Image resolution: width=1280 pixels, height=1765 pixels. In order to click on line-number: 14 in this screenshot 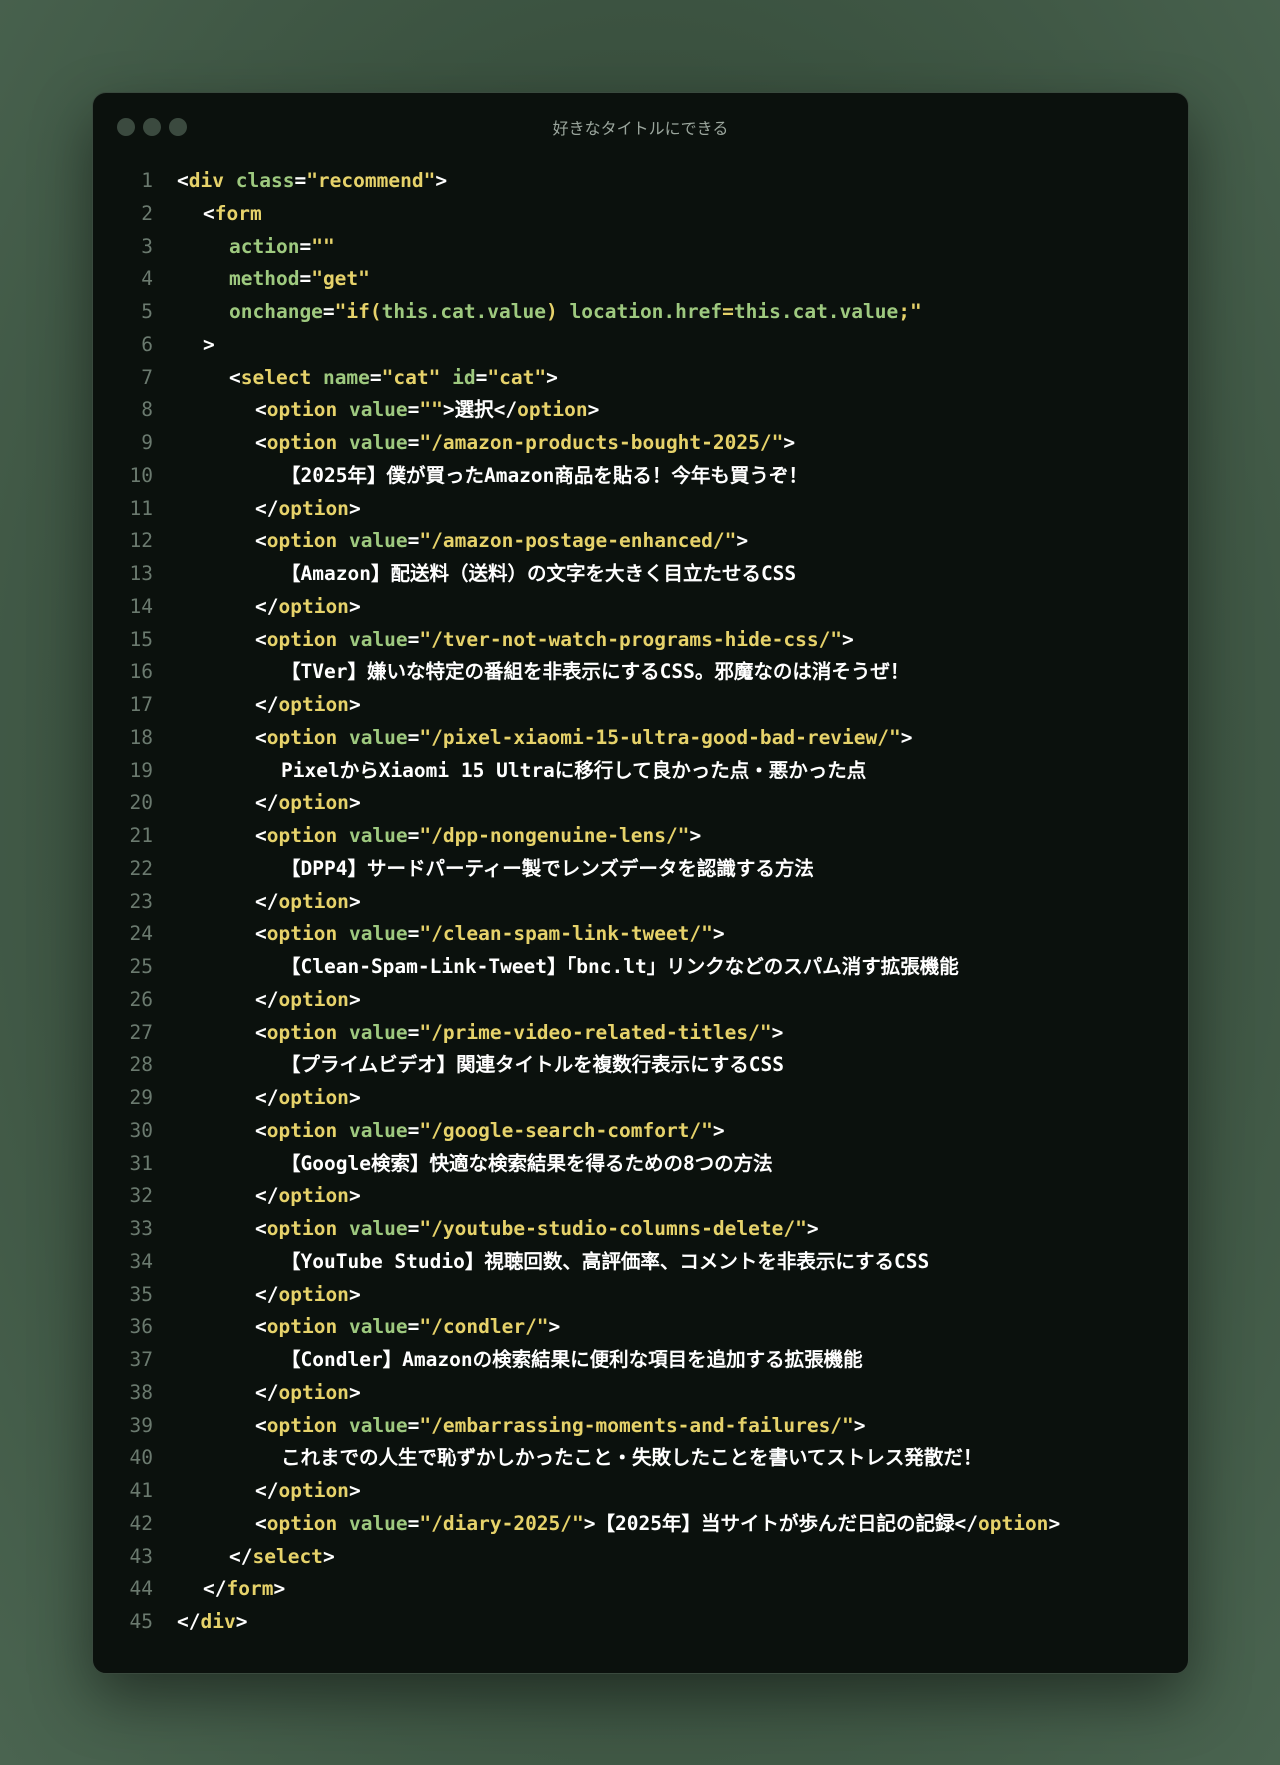, I will do `click(141, 606)`.